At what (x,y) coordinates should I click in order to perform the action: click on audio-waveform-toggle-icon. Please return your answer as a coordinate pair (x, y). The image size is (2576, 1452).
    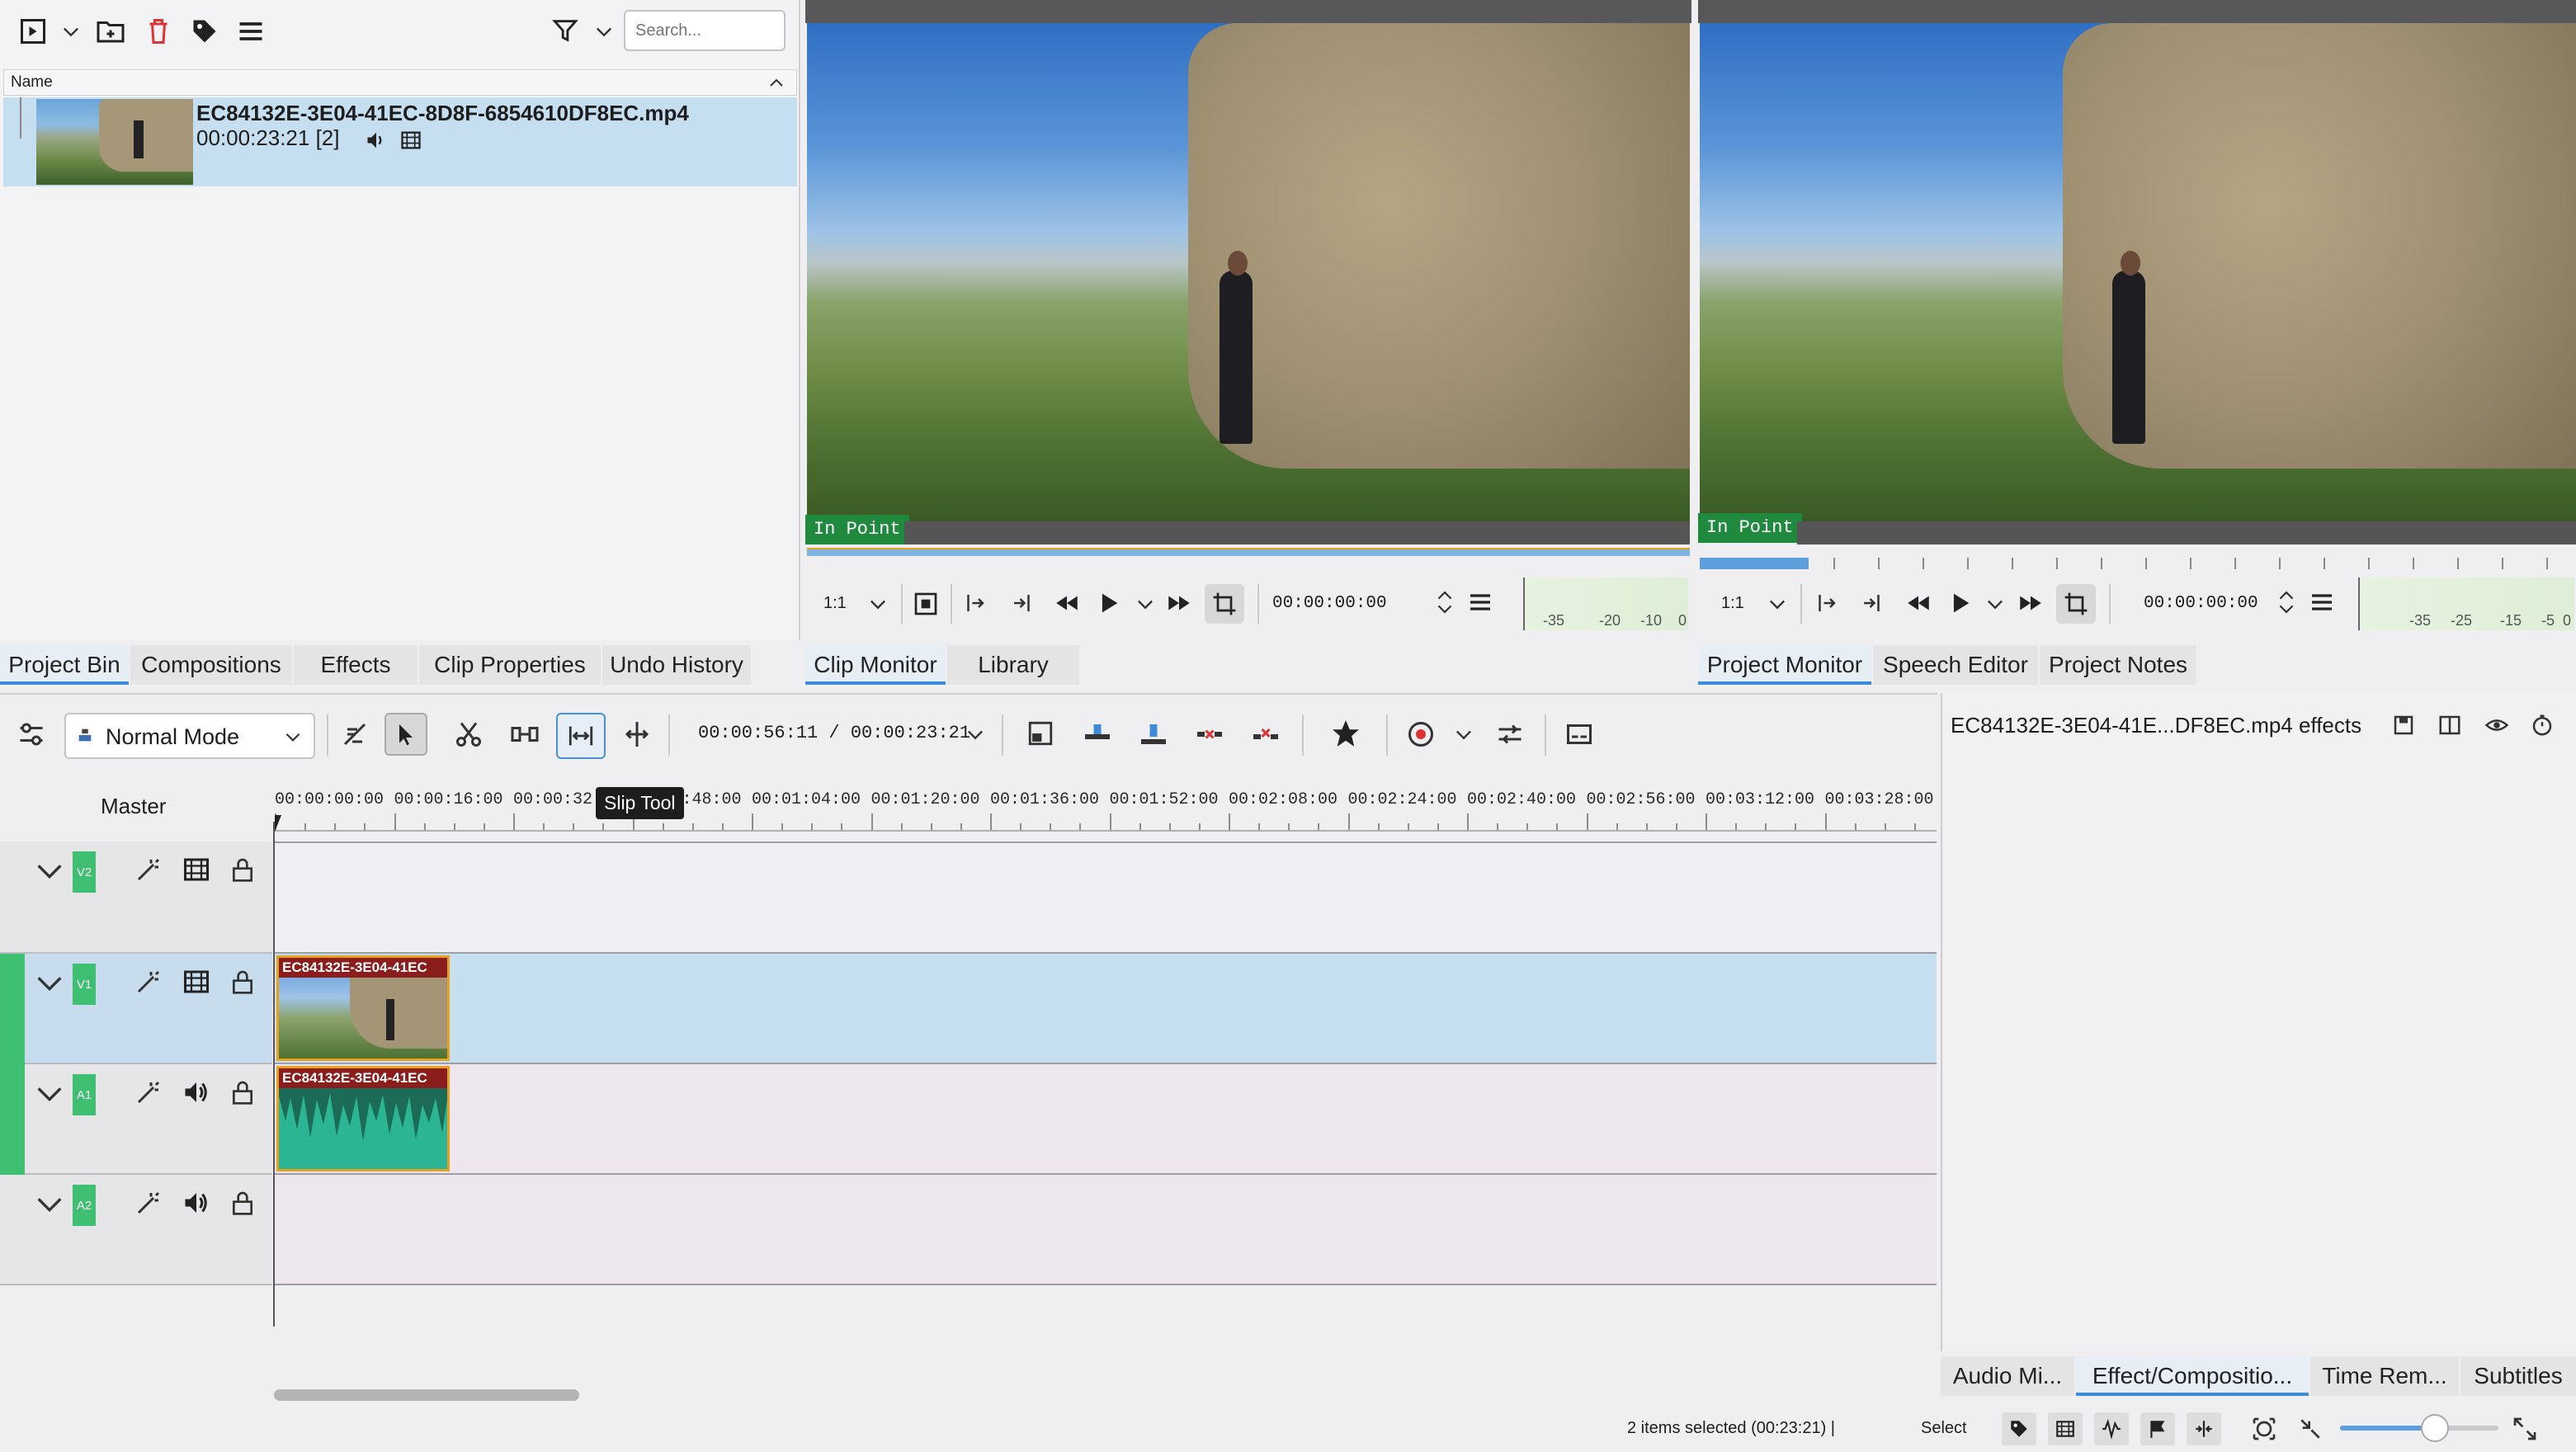
    Looking at the image, I should click on (2111, 1428).